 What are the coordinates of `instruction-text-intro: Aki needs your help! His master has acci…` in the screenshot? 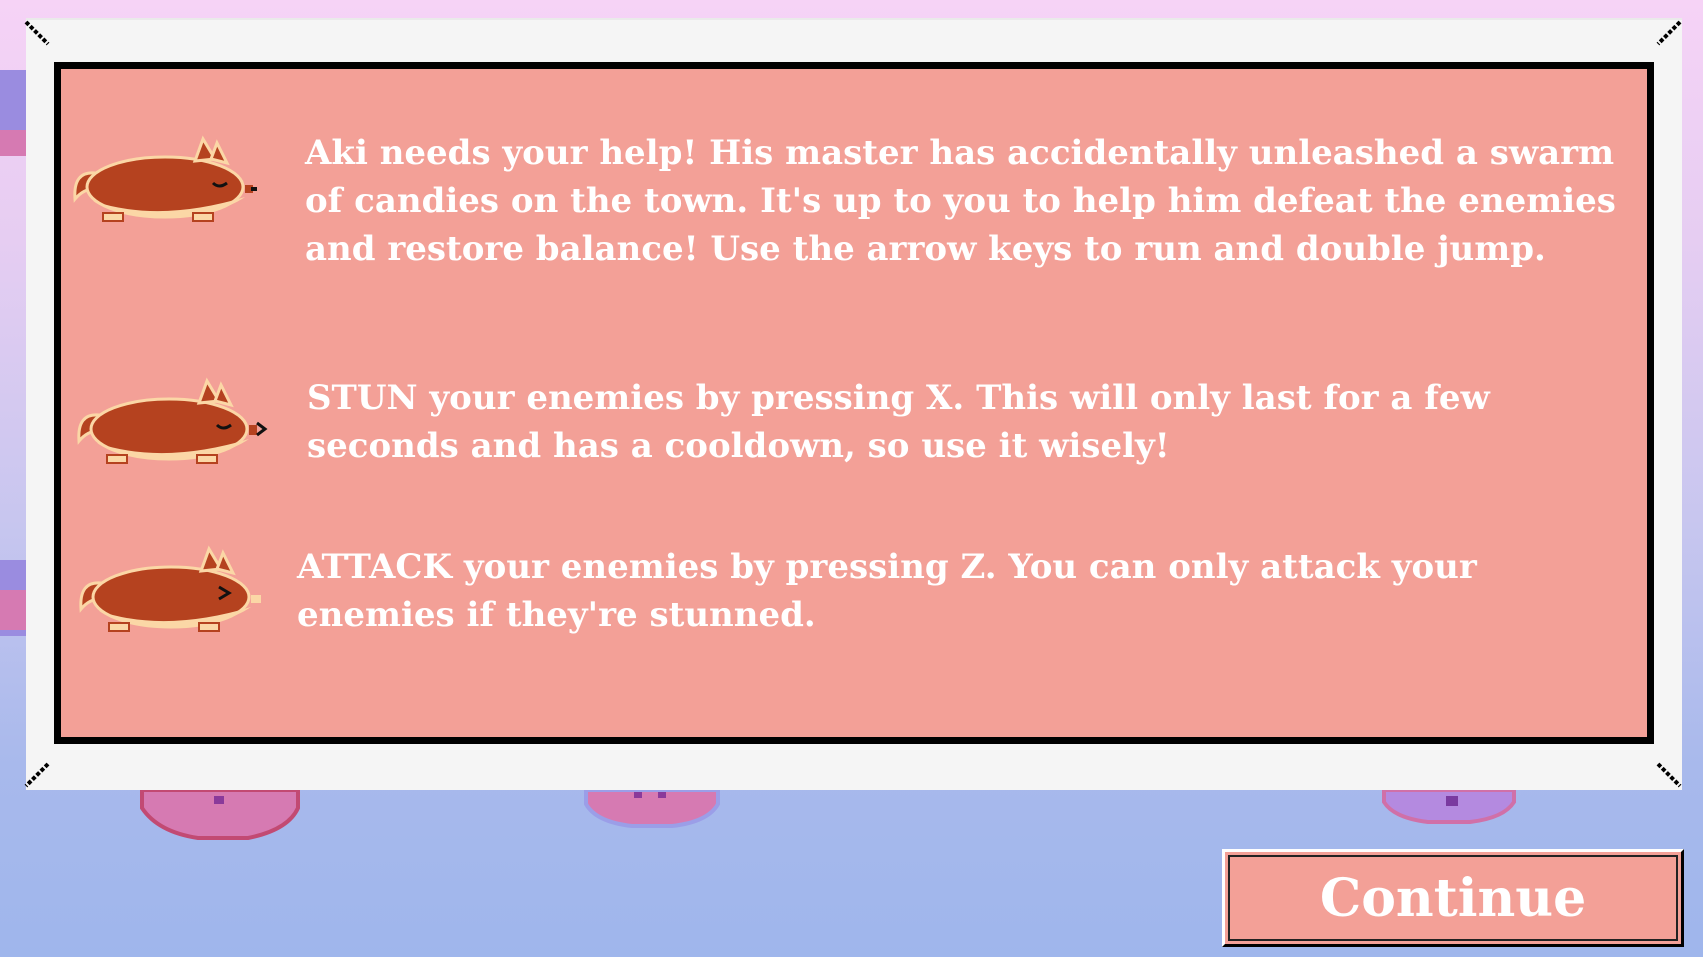 It's located at (960, 201).